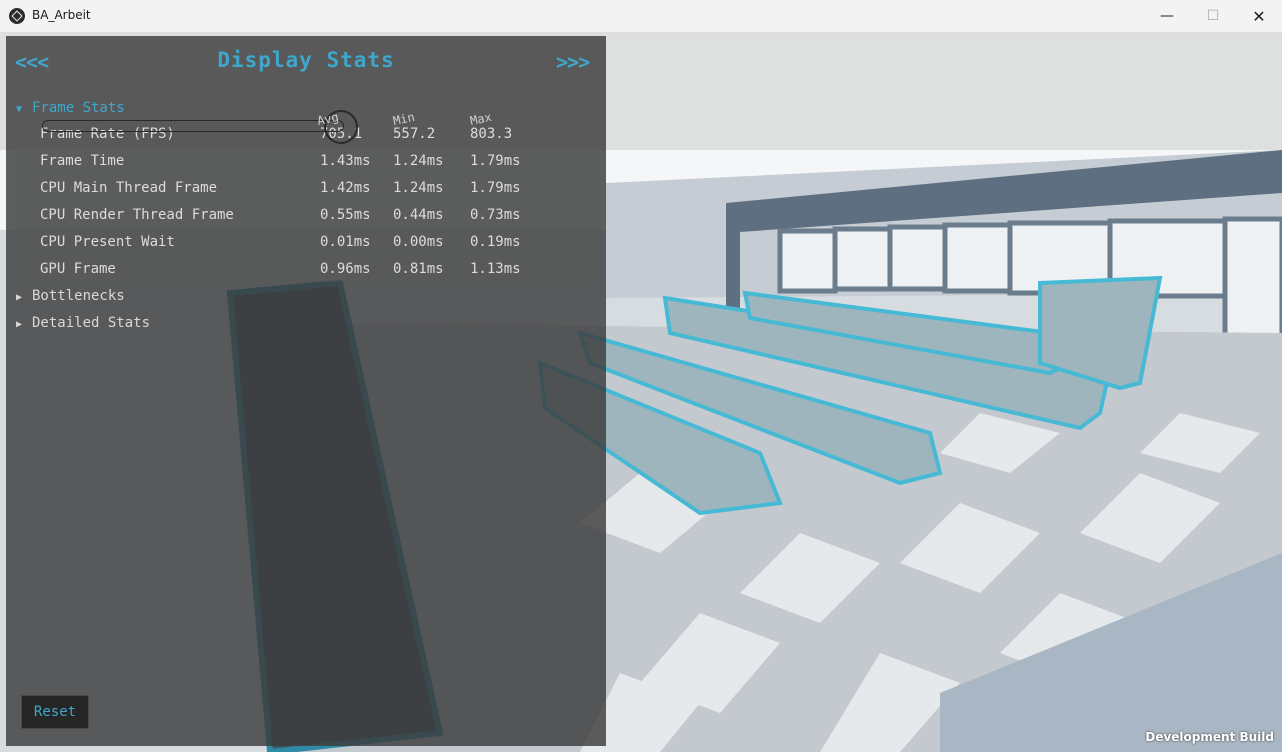 The height and width of the screenshot is (752, 1282). Describe the element at coordinates (1259, 16) in the screenshot. I see `close-button: ✕` at that location.